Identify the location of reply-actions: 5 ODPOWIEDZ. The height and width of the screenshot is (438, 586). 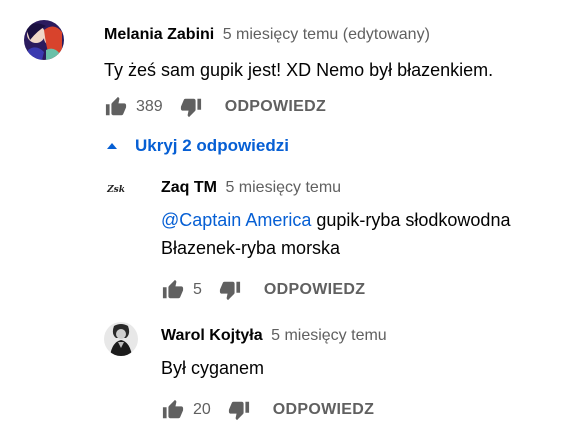
(263, 290).